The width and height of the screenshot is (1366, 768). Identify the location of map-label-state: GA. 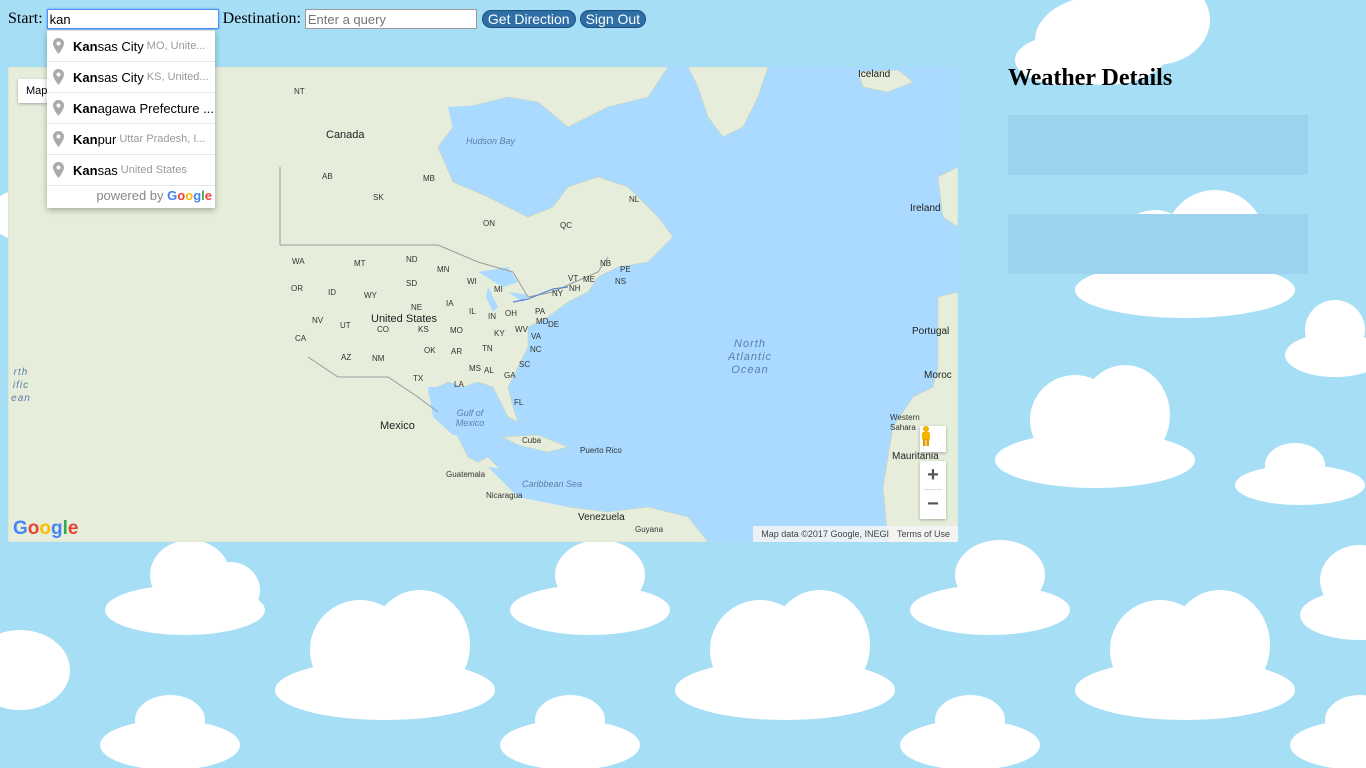
(510, 375).